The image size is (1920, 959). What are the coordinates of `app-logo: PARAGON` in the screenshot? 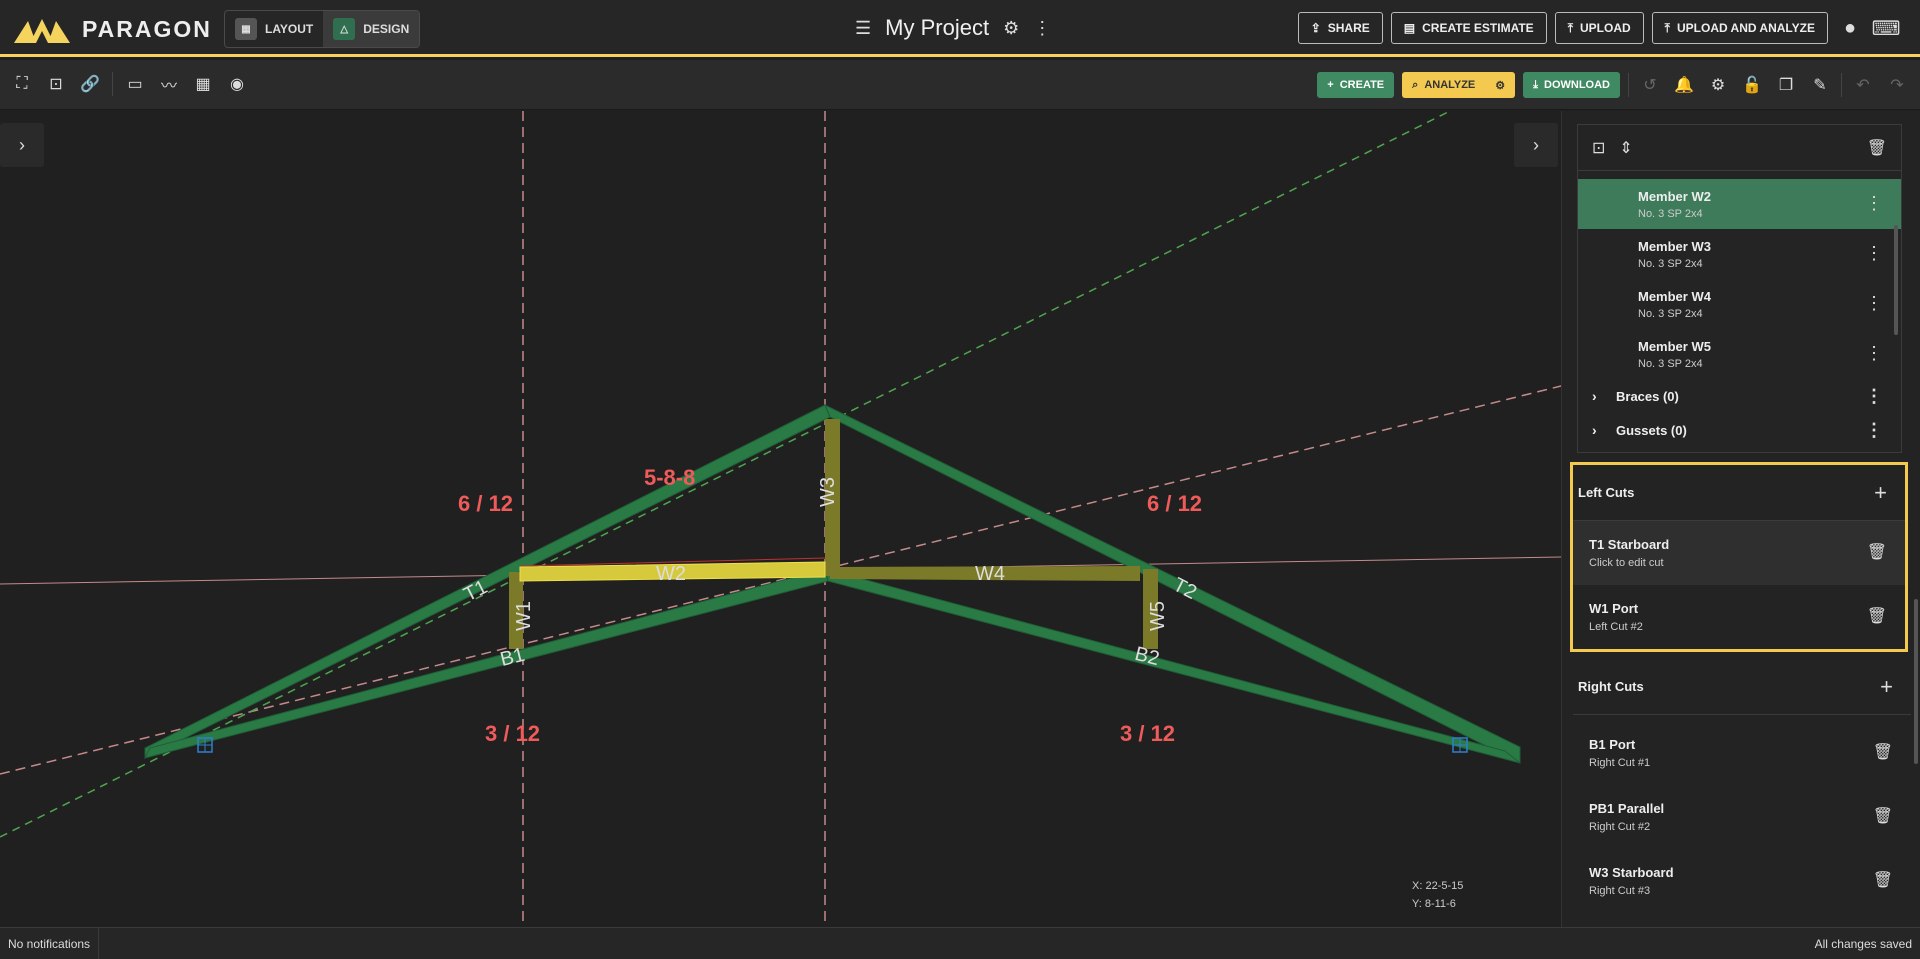 It's located at (113, 29).